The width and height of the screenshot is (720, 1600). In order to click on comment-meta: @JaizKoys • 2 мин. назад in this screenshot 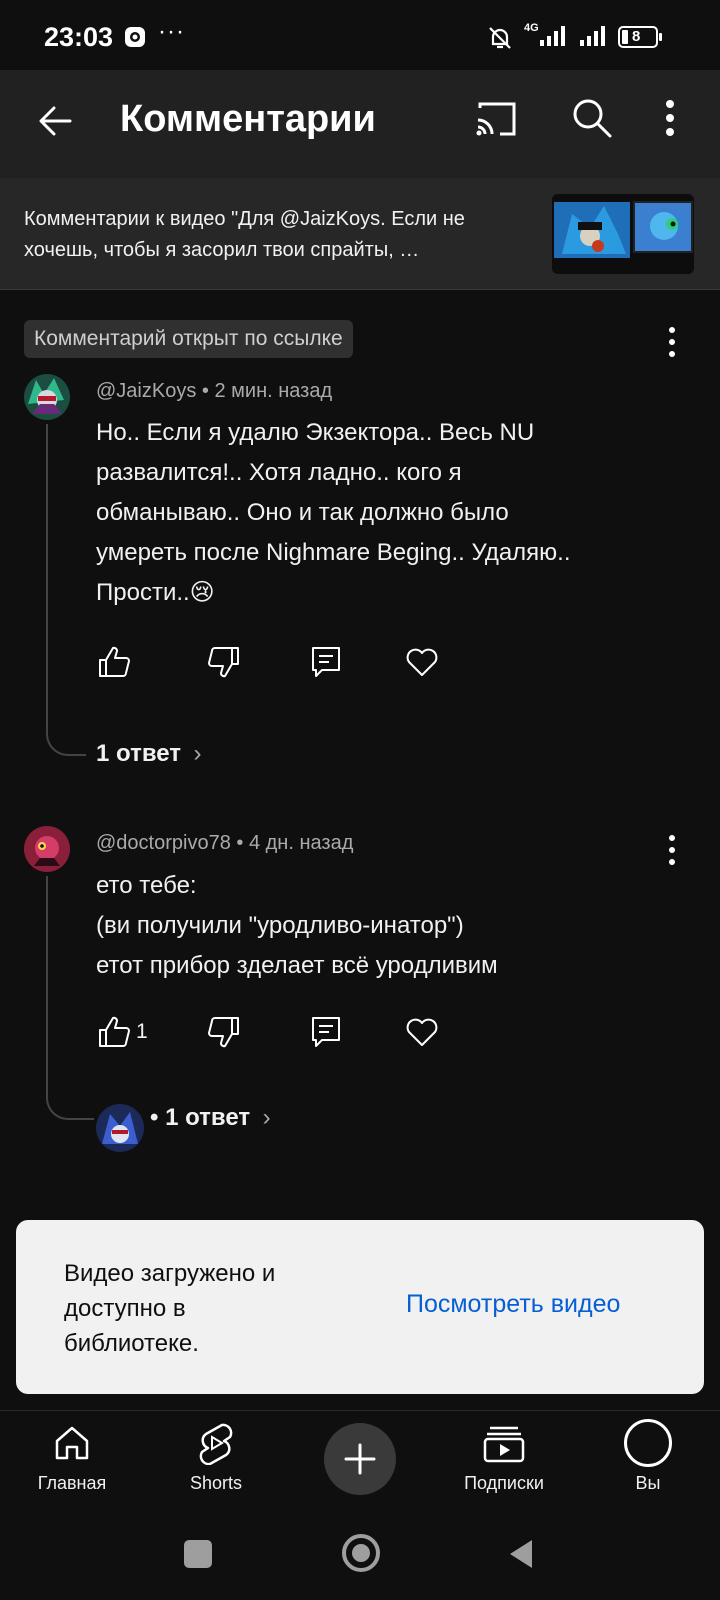, I will do `click(214, 391)`.